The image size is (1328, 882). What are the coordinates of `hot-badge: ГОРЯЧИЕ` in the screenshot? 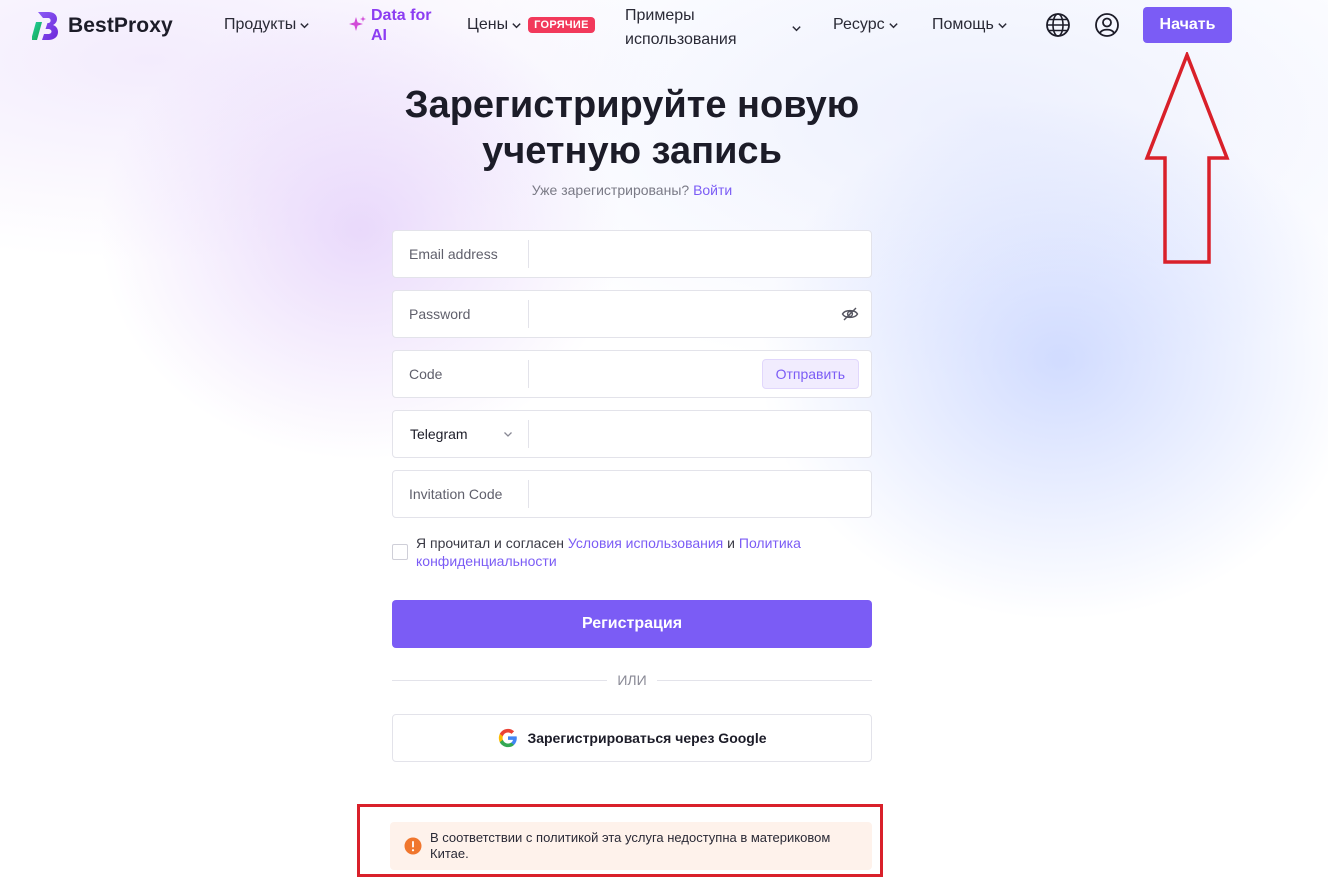 It's located at (561, 25).